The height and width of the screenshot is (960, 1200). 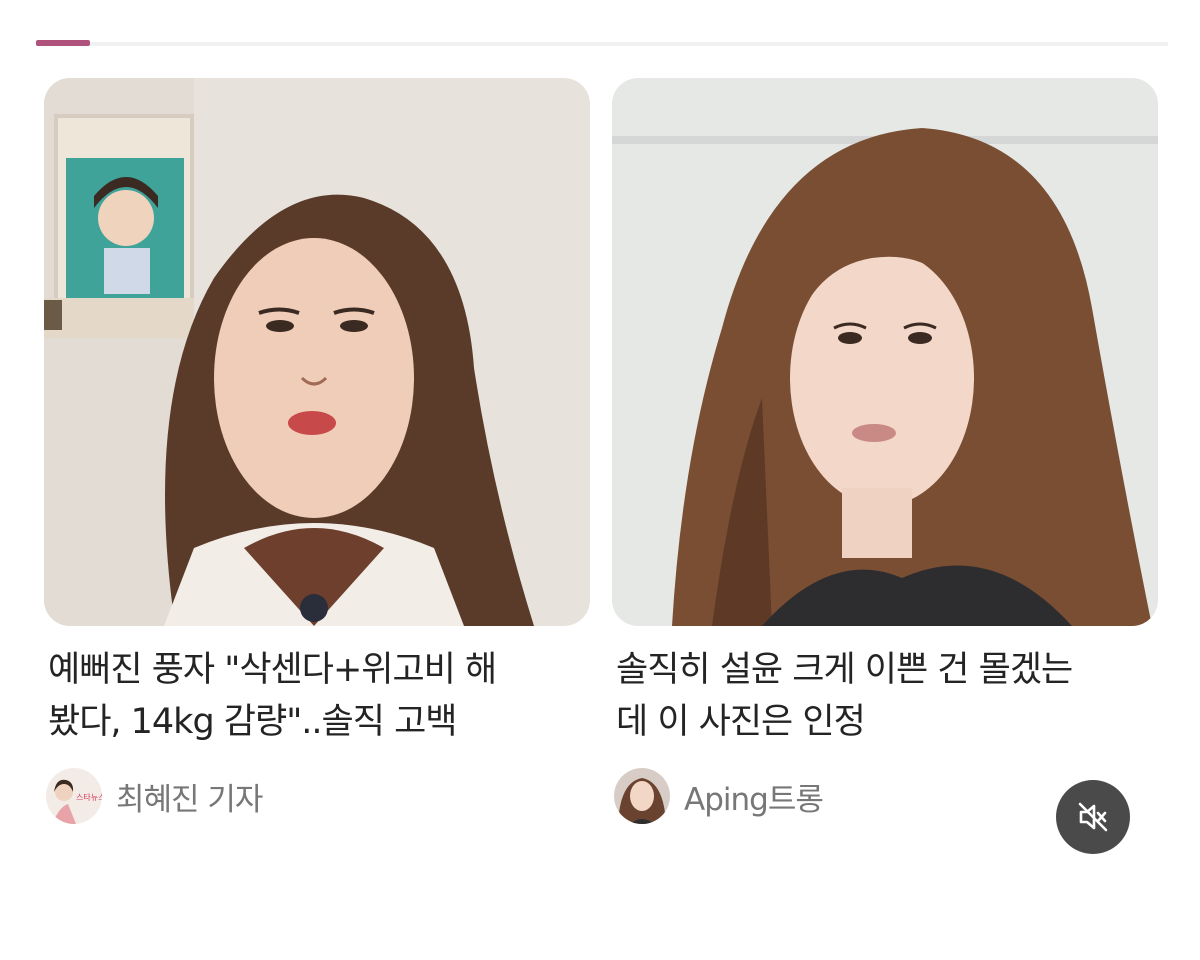 I want to click on article-headline-1: 예뻐진 풍자 "삭센다+위고비 해 봤다, 14kg 감량"..솔직 고백, so click(x=319, y=696).